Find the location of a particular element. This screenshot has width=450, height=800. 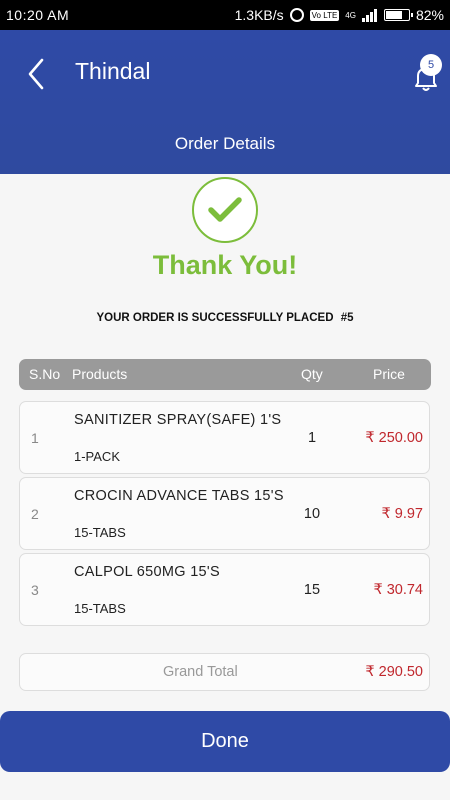

grand-total-label: Grand Total is located at coordinates (200, 672).